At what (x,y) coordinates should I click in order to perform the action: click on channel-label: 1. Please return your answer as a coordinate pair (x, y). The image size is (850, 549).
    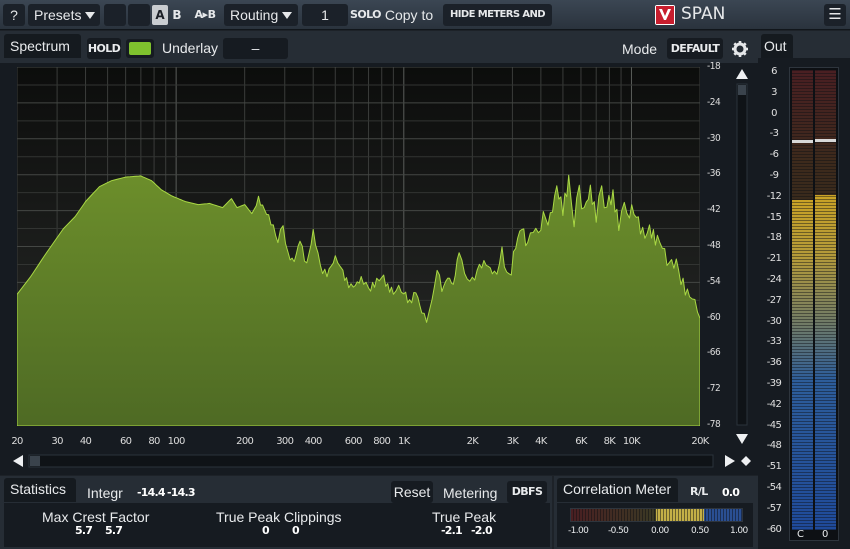
    Looking at the image, I should click on (325, 15).